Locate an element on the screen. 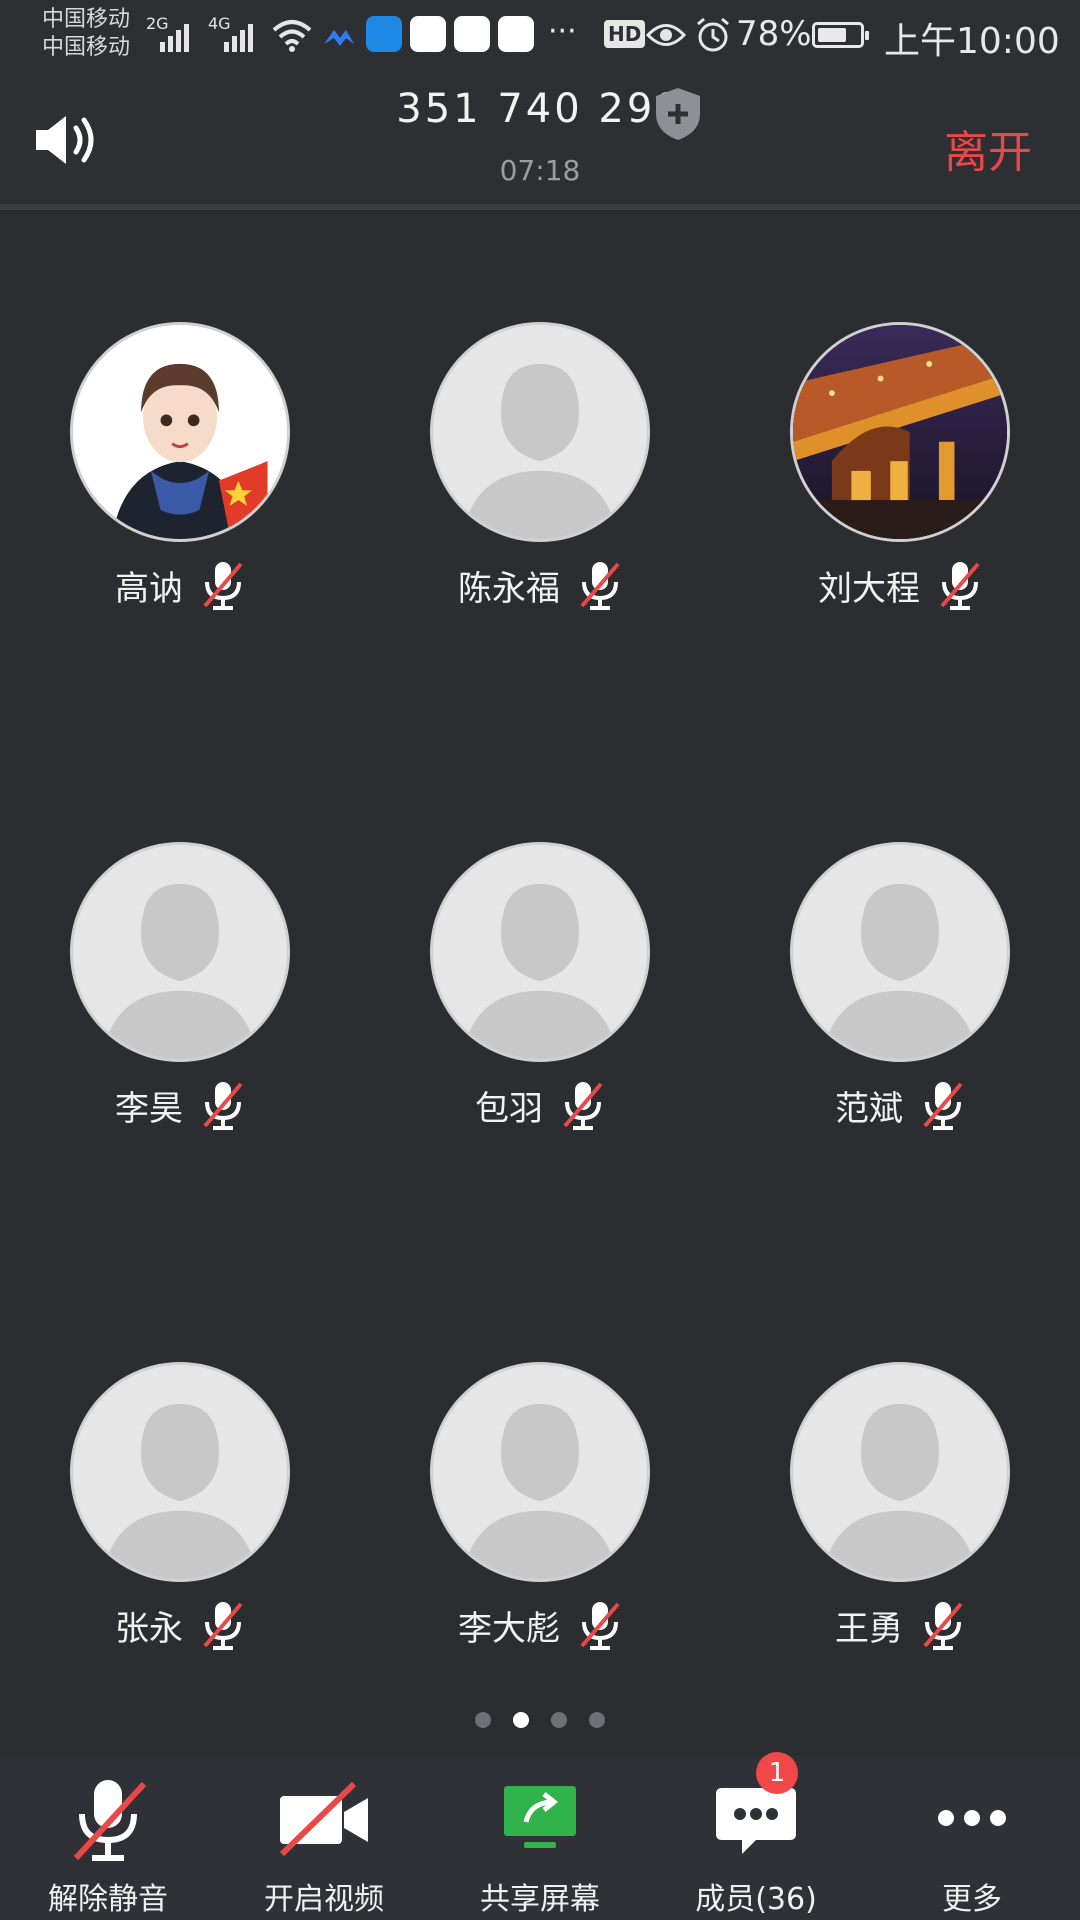 The image size is (1080, 1920). participant-tile: 王勇 is located at coordinates (900, 1527).